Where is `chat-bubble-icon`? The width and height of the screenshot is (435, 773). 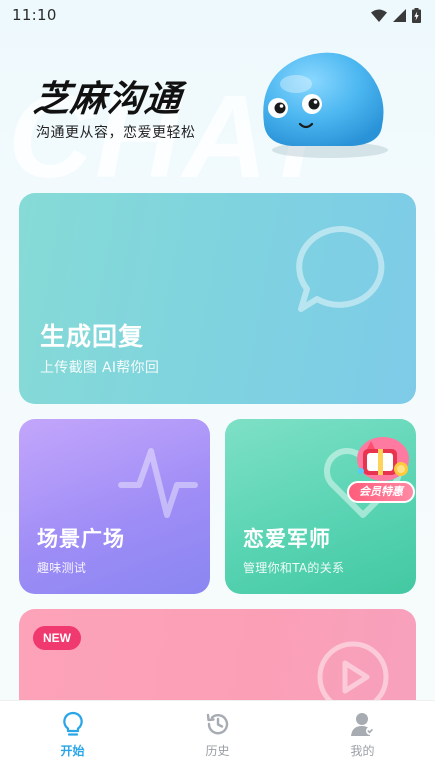
chat-bubble-icon is located at coordinates (340, 268).